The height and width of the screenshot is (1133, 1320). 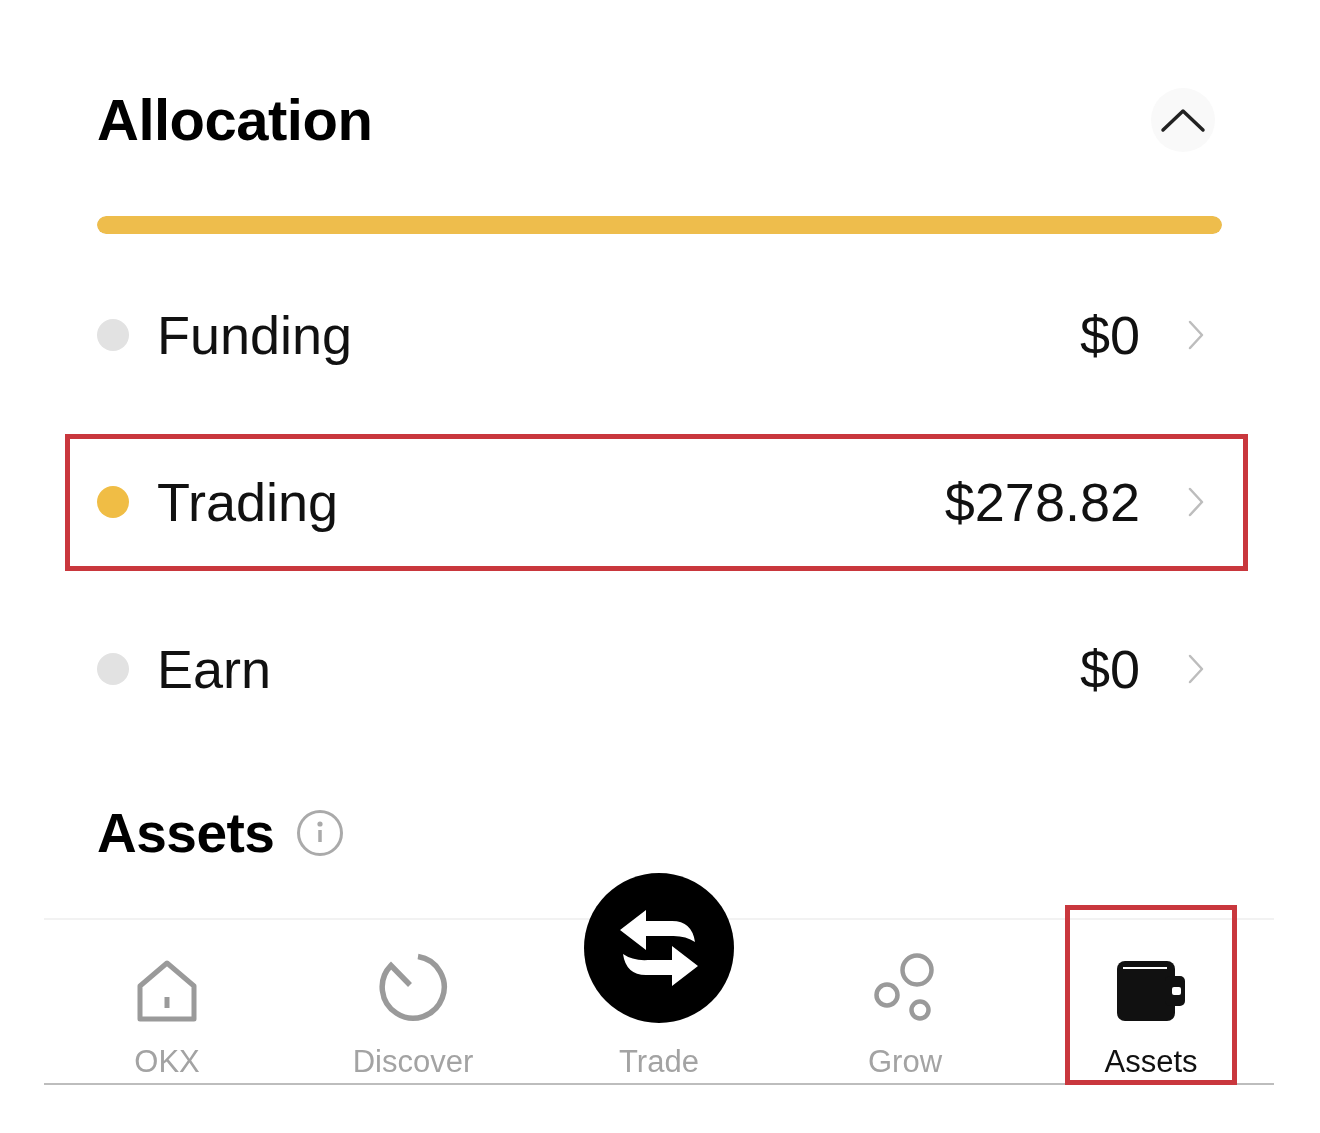 What do you see at coordinates (413, 987) in the screenshot?
I see `dial-icon` at bounding box center [413, 987].